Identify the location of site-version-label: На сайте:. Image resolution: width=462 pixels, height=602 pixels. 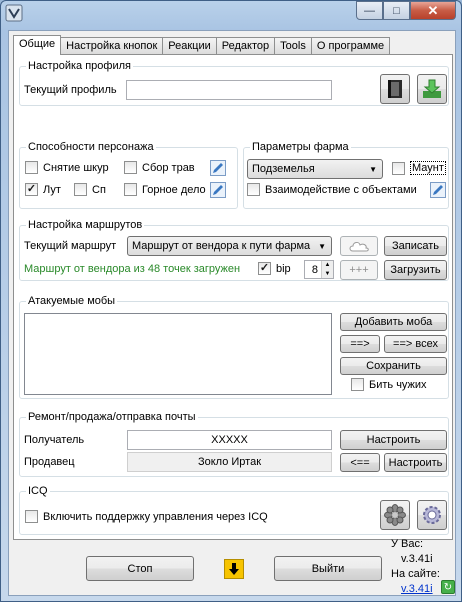
(415, 574).